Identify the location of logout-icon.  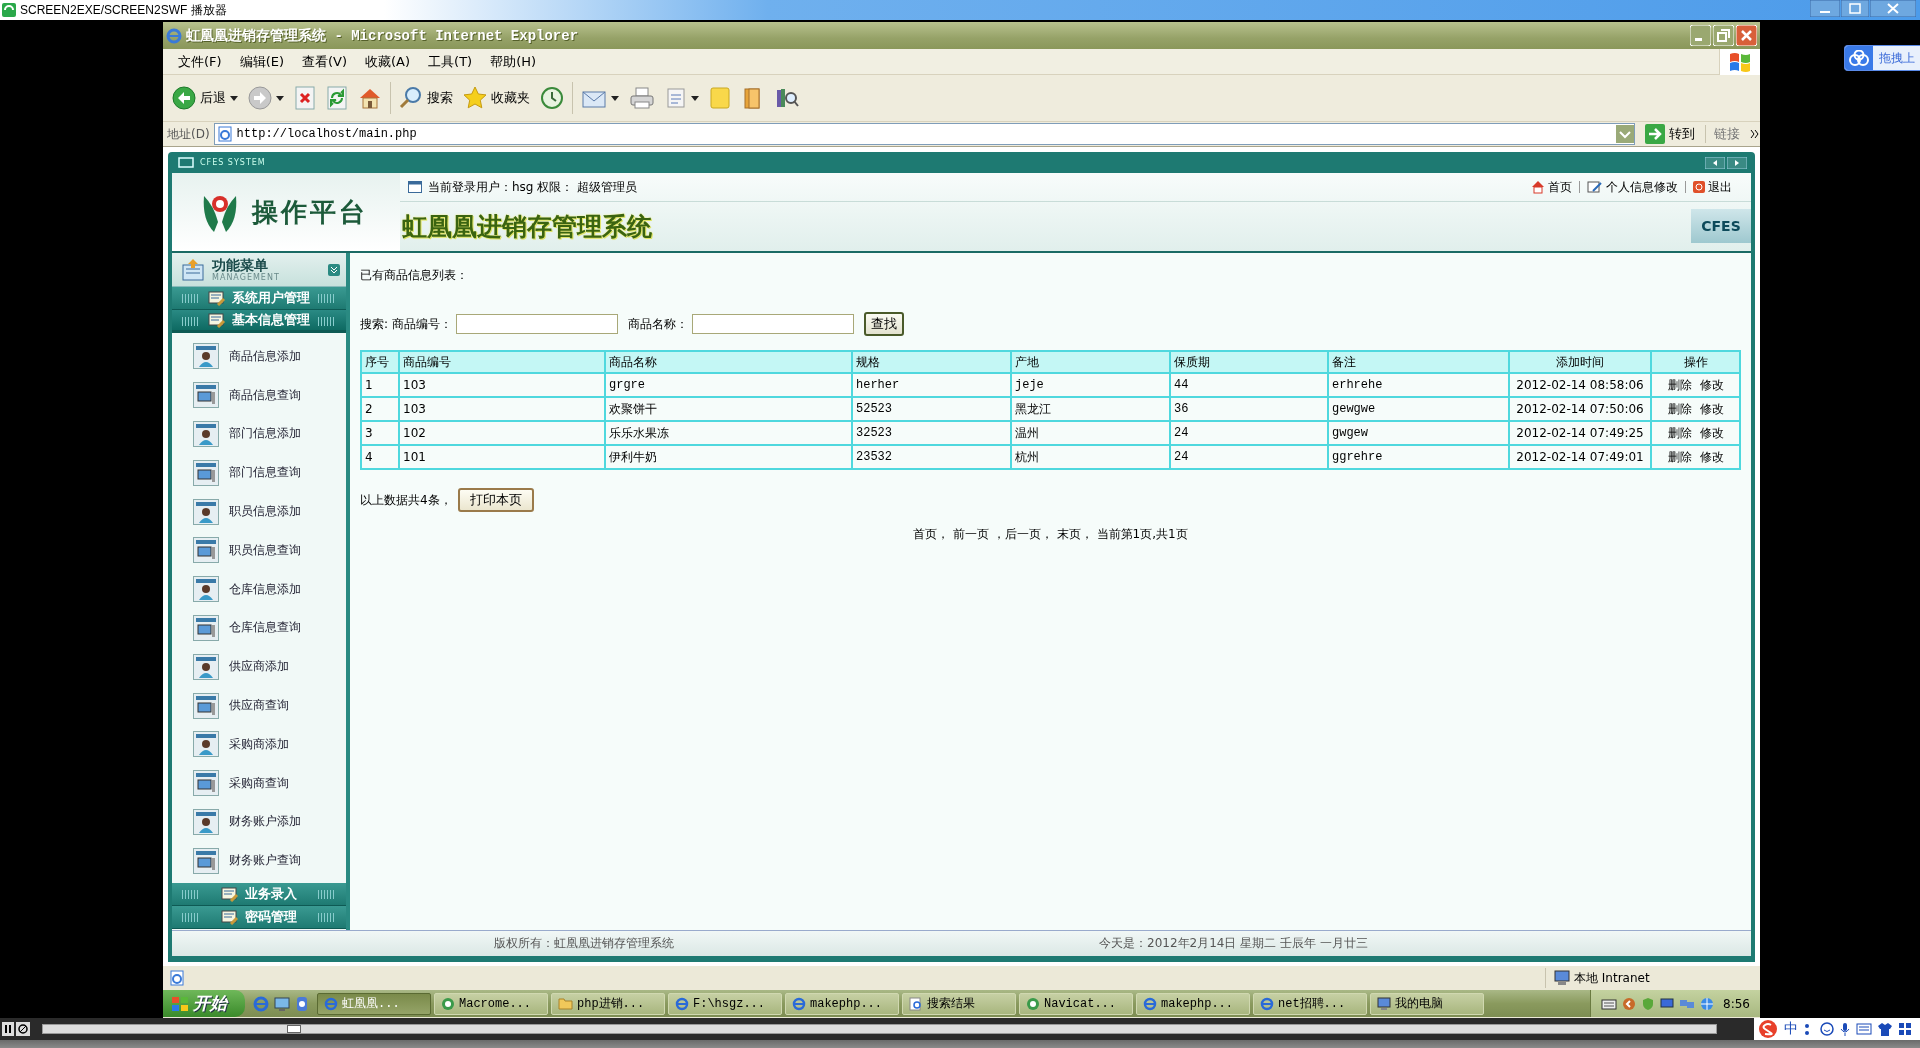
(1699, 187).